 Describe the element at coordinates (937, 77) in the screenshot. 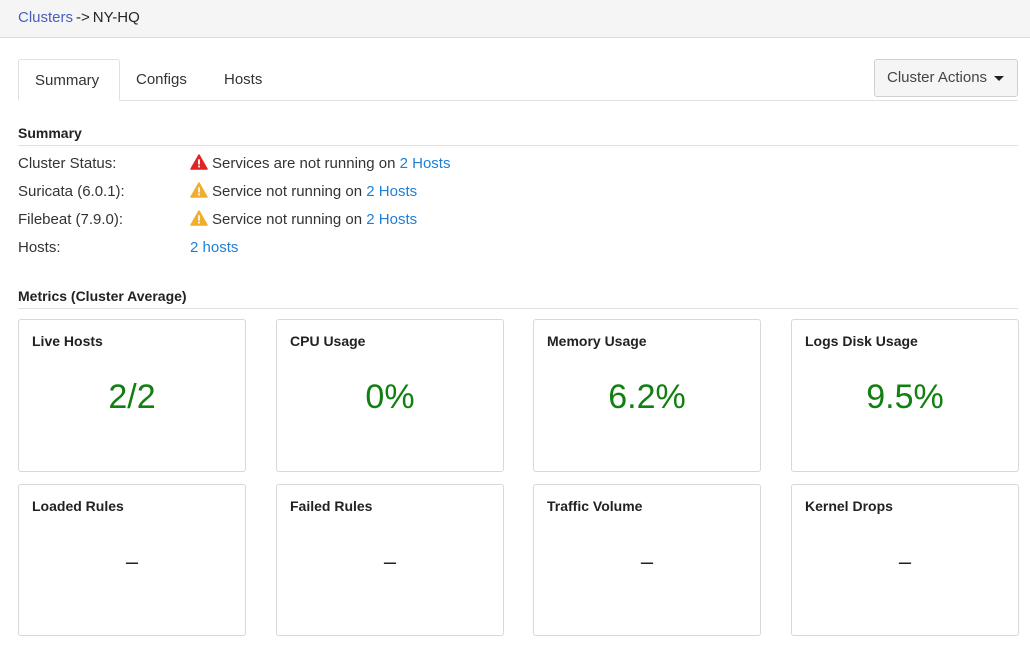

I see `cluster-actions-label: Cluster Actions` at that location.